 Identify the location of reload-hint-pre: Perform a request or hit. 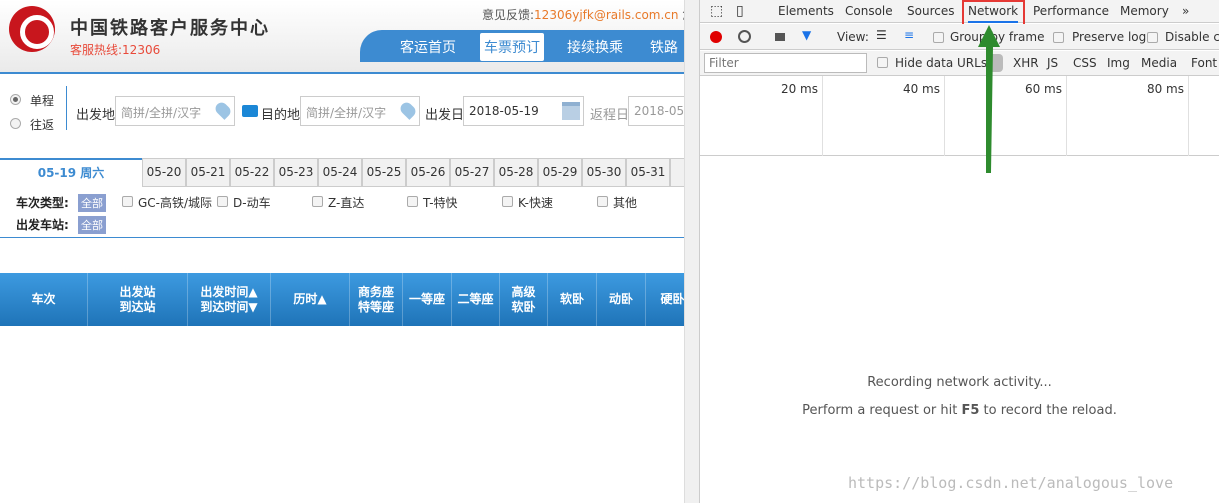
(882, 410).